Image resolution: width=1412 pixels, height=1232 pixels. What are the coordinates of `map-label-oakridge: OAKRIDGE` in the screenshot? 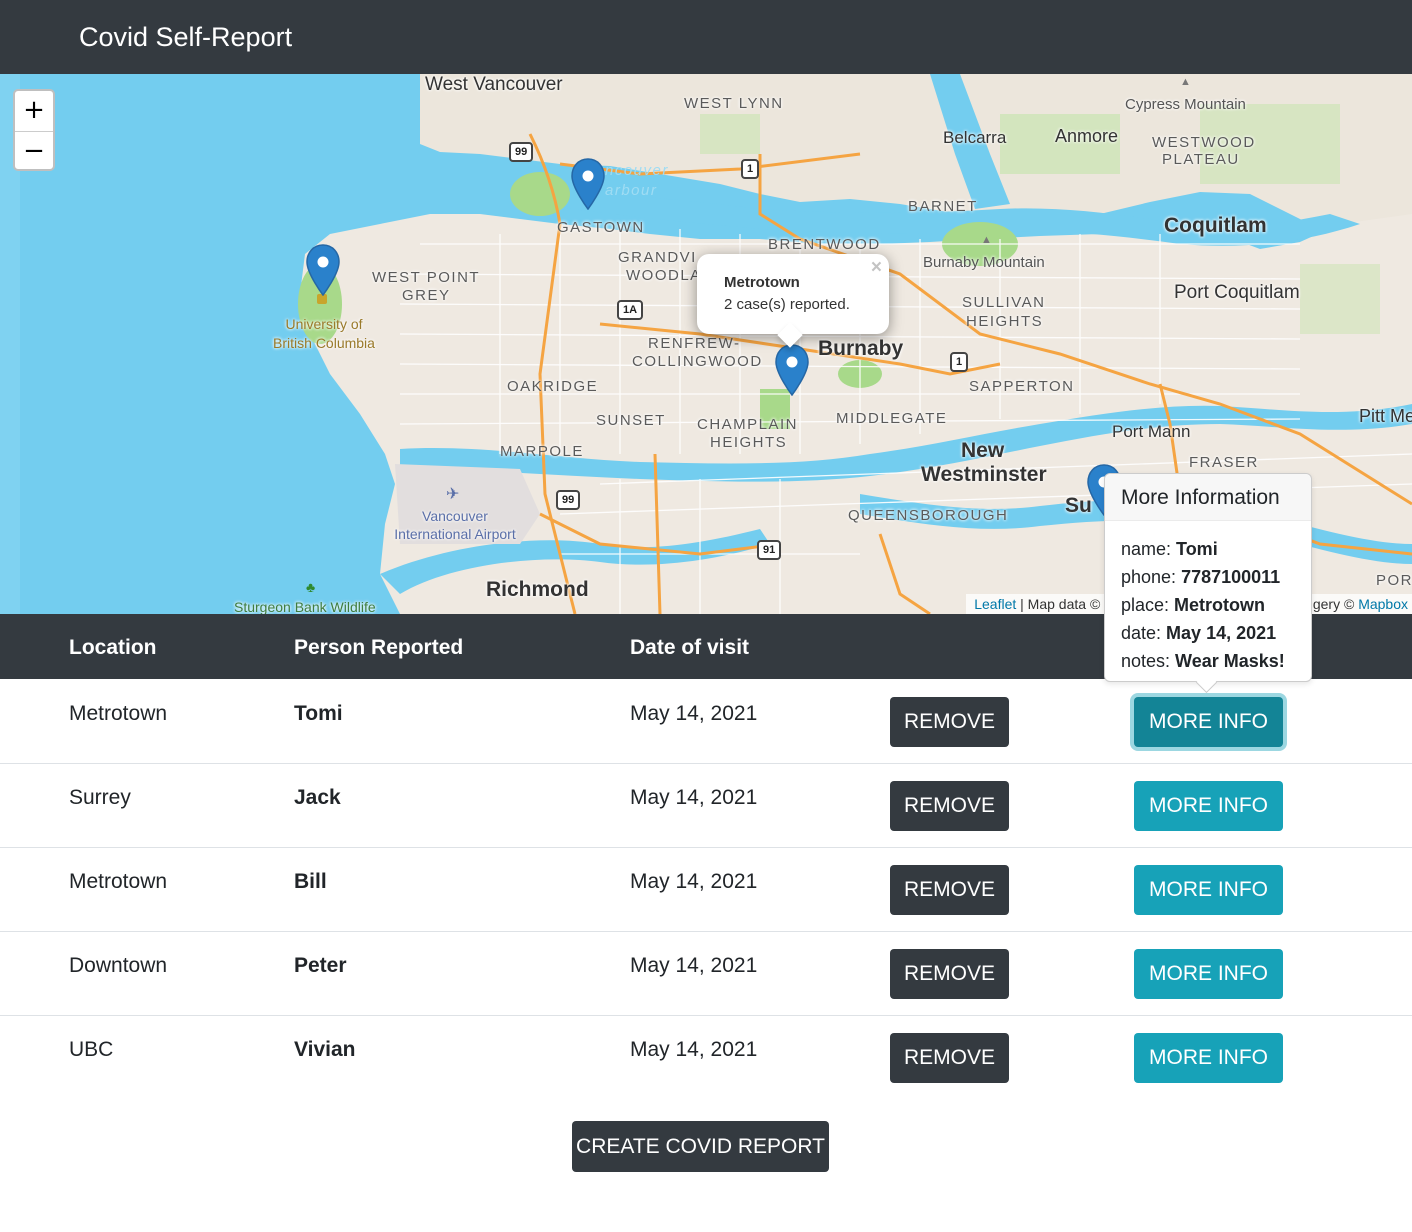 It's located at (553, 386).